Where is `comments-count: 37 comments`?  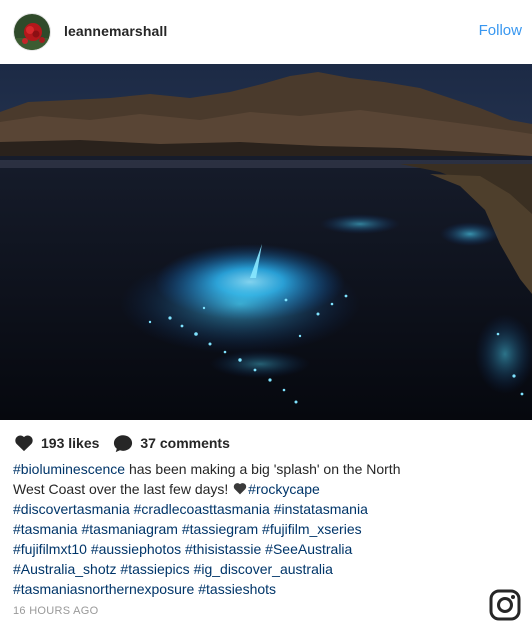 comments-count: 37 comments is located at coordinates (184, 443).